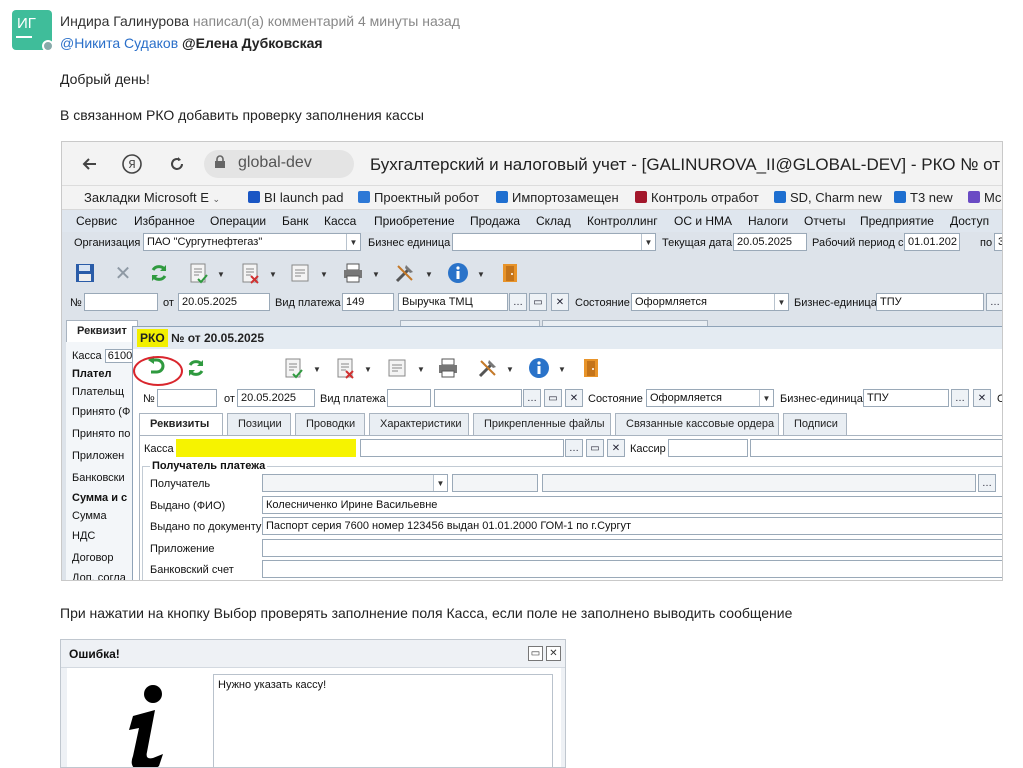 This screenshot has height=768, width=1023. Describe the element at coordinates (478, 398) in the screenshot. I see `paytype-name-field` at that location.